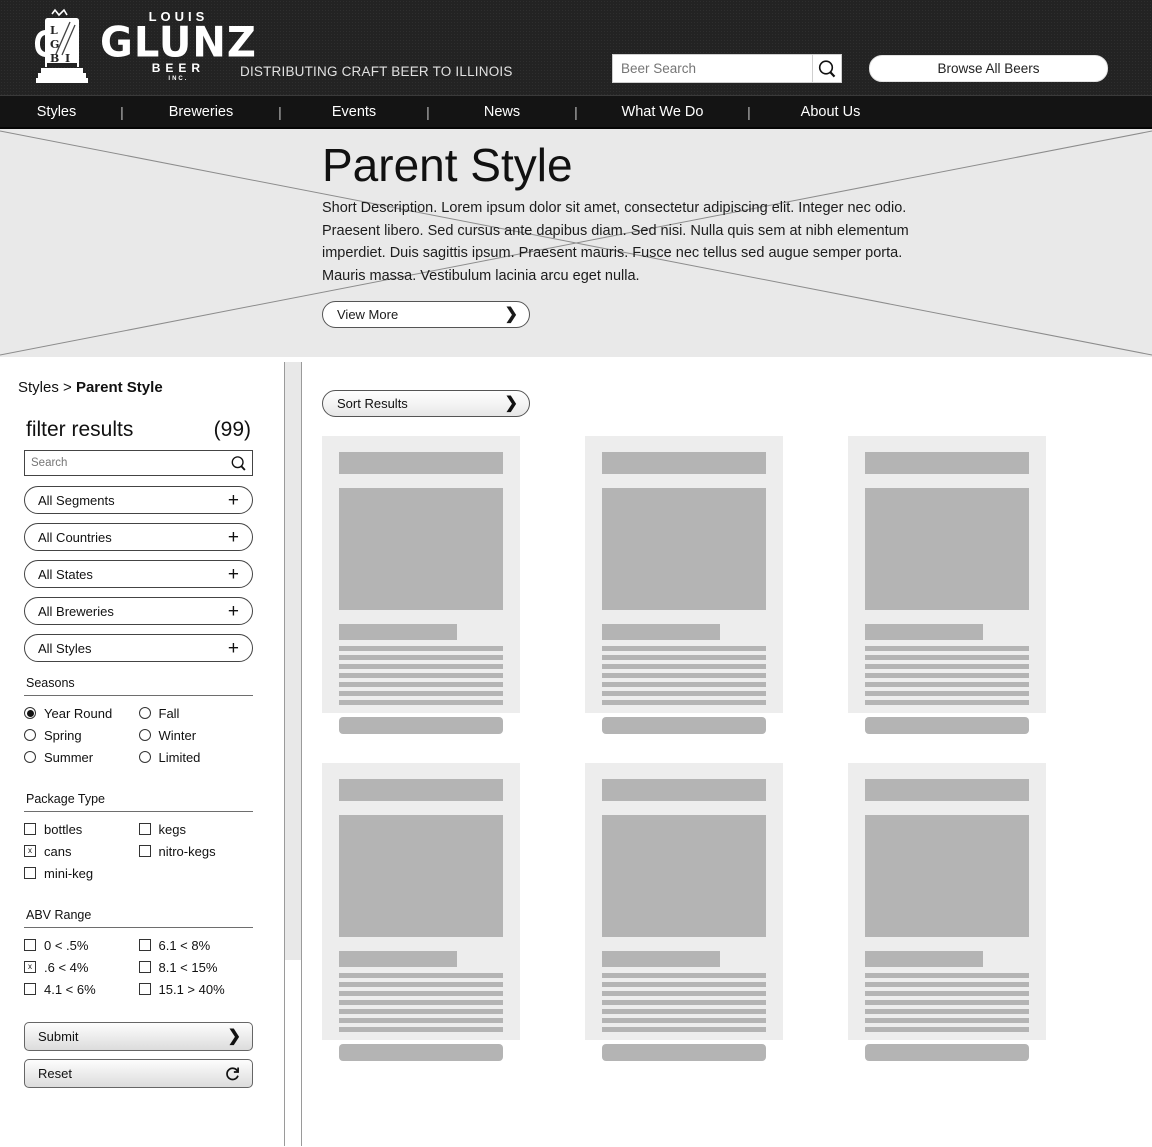  Describe the element at coordinates (196, 829) in the screenshot. I see `checkbox-kegs: kegs` at that location.